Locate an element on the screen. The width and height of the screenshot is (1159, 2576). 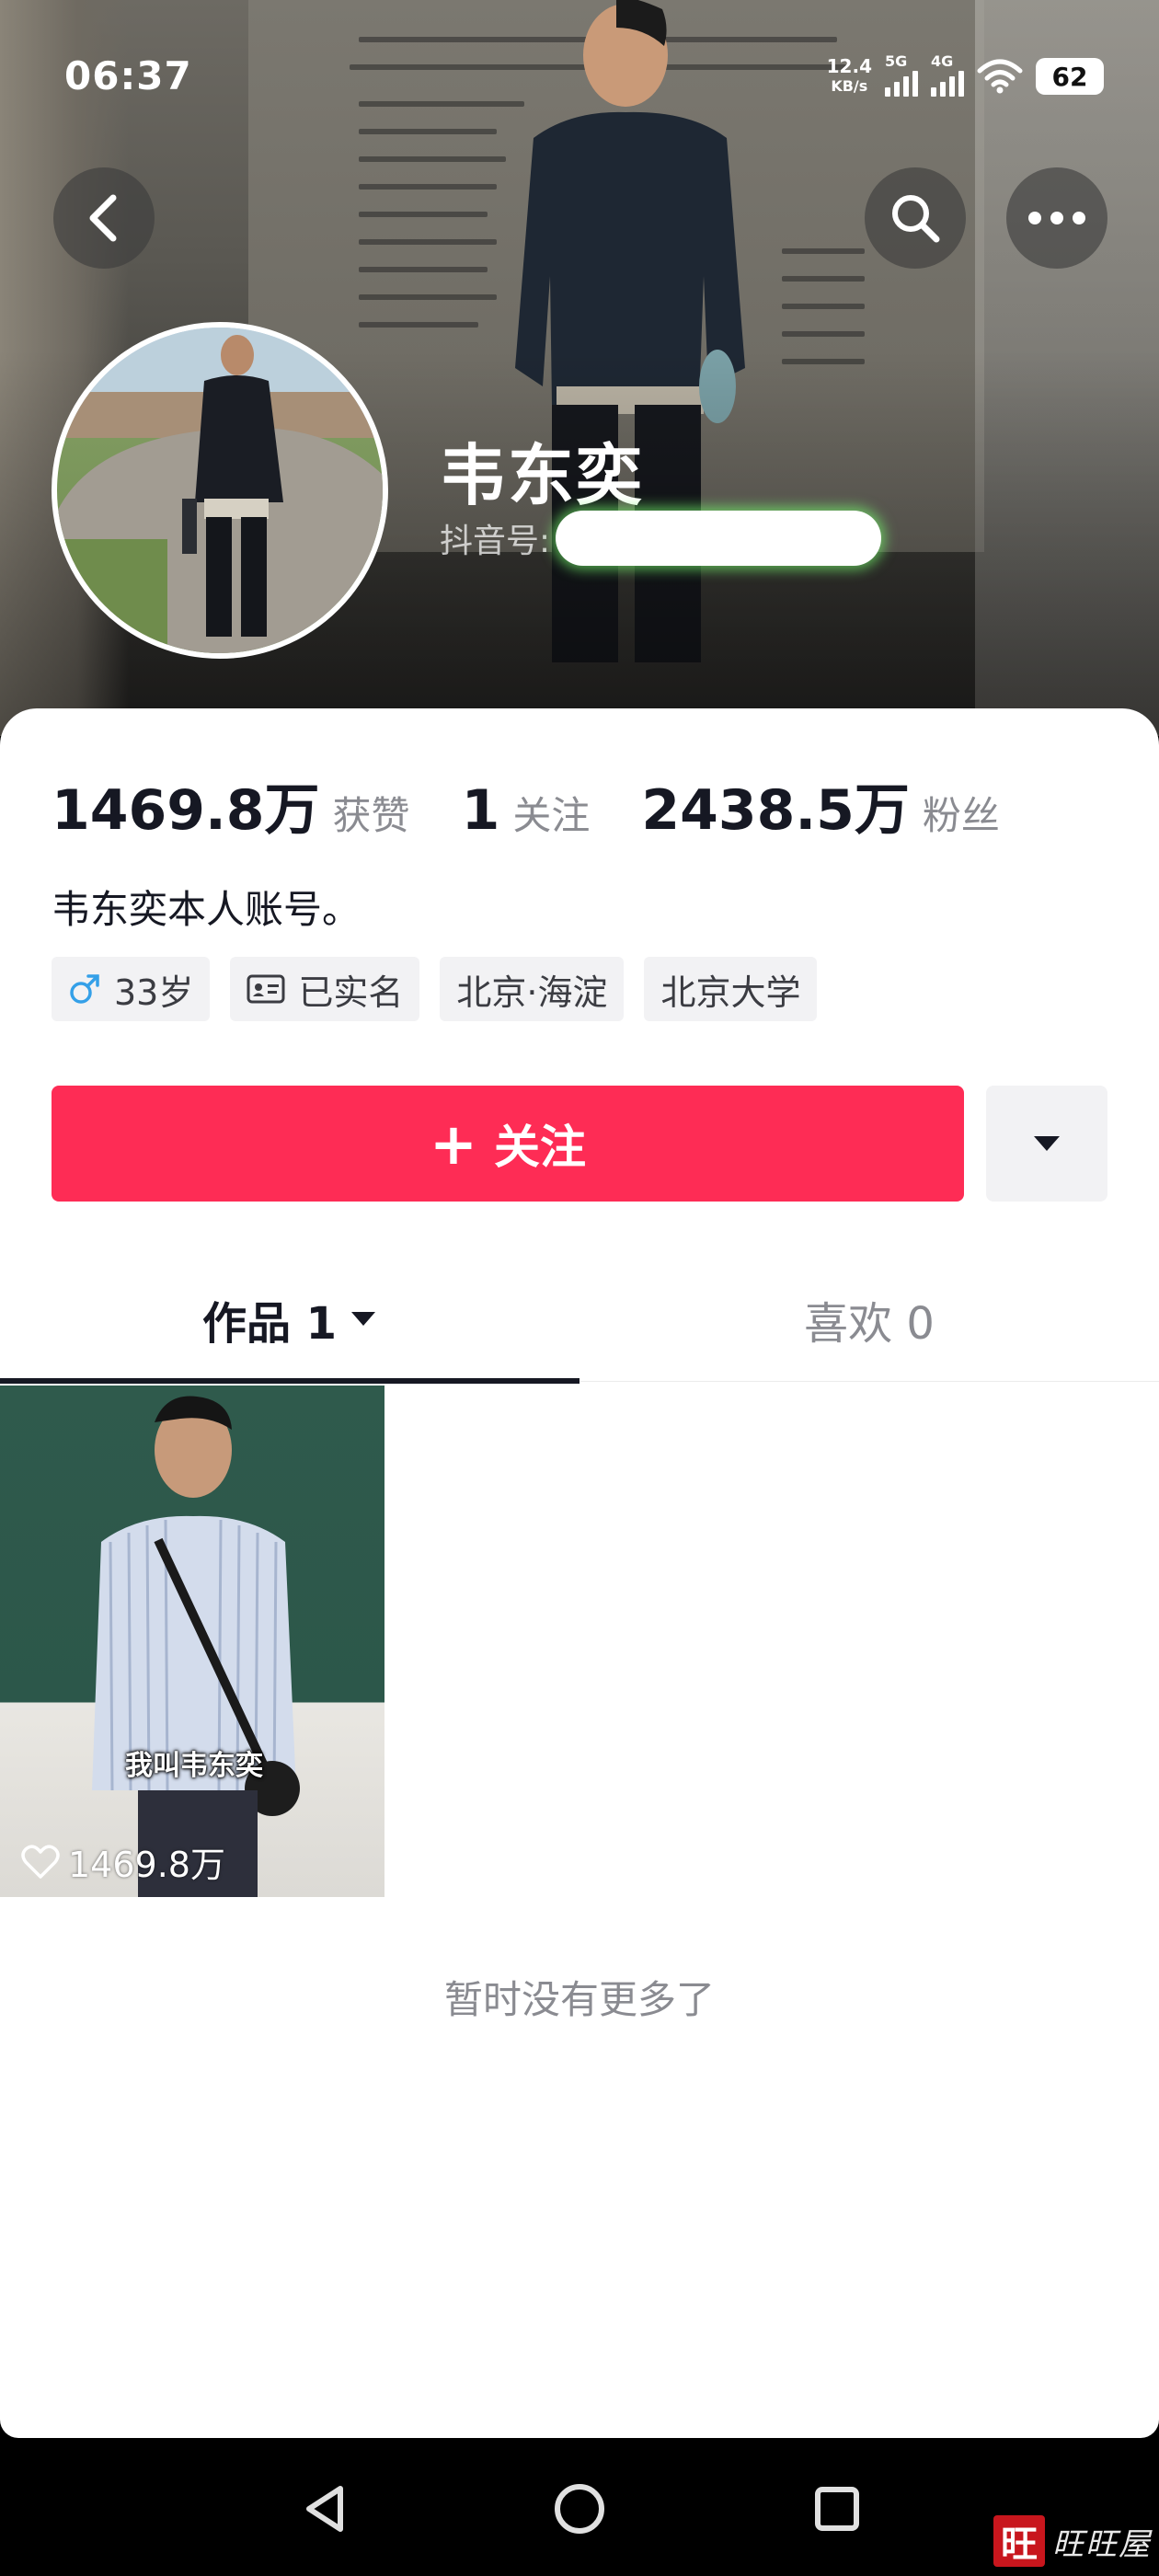
search-icon is located at coordinates (916, 219).